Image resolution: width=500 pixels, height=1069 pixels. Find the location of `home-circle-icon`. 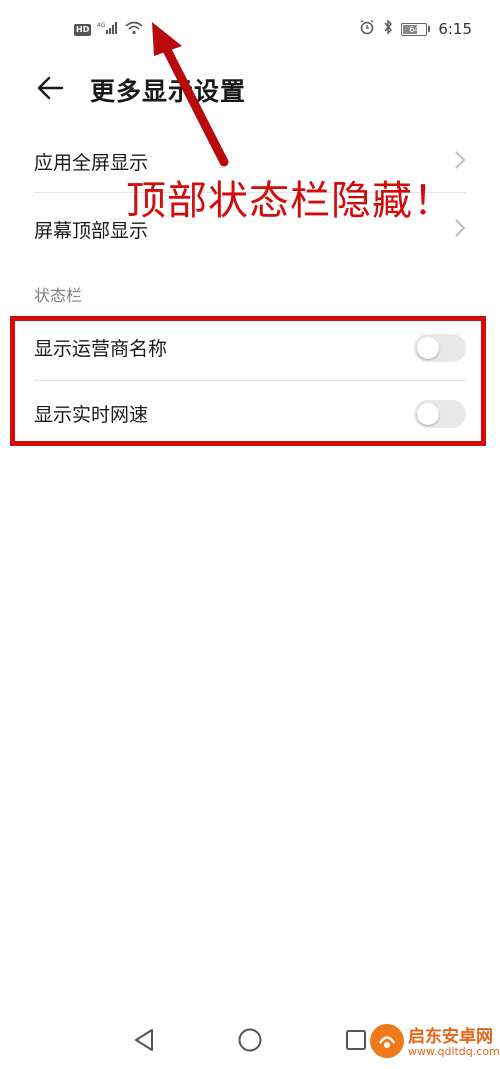

home-circle-icon is located at coordinates (250, 1040).